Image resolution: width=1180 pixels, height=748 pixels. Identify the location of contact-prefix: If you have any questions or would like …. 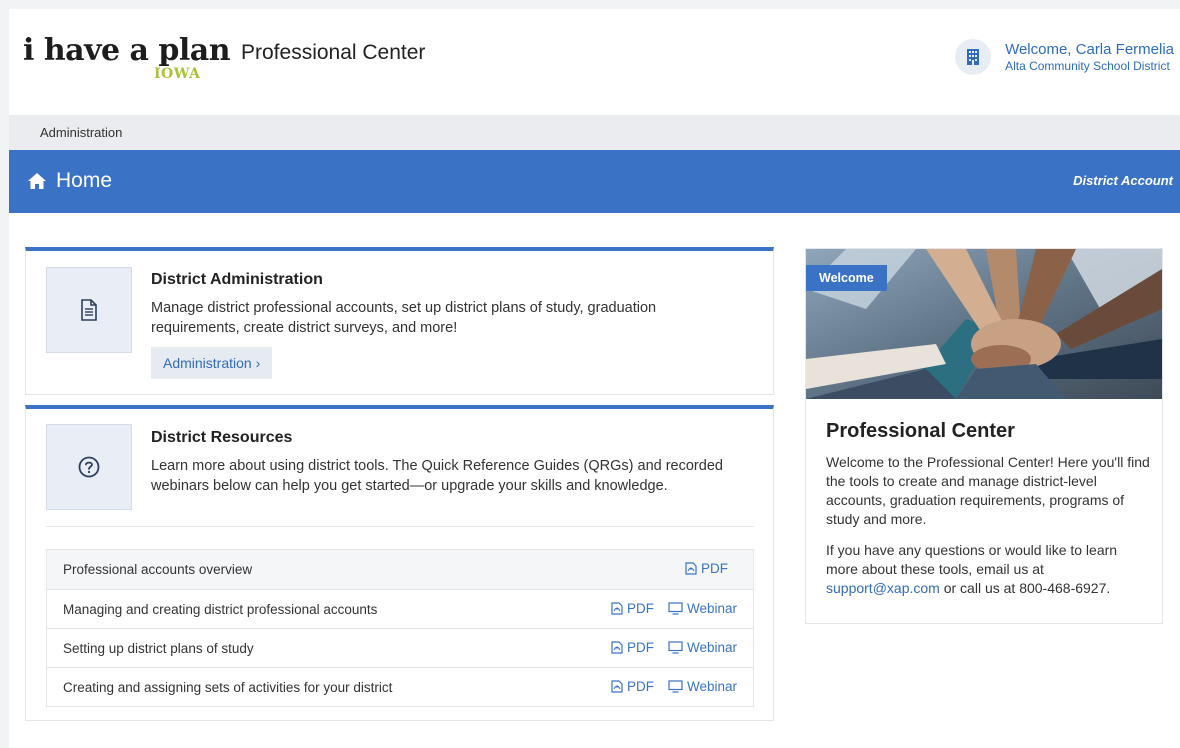
(972, 559).